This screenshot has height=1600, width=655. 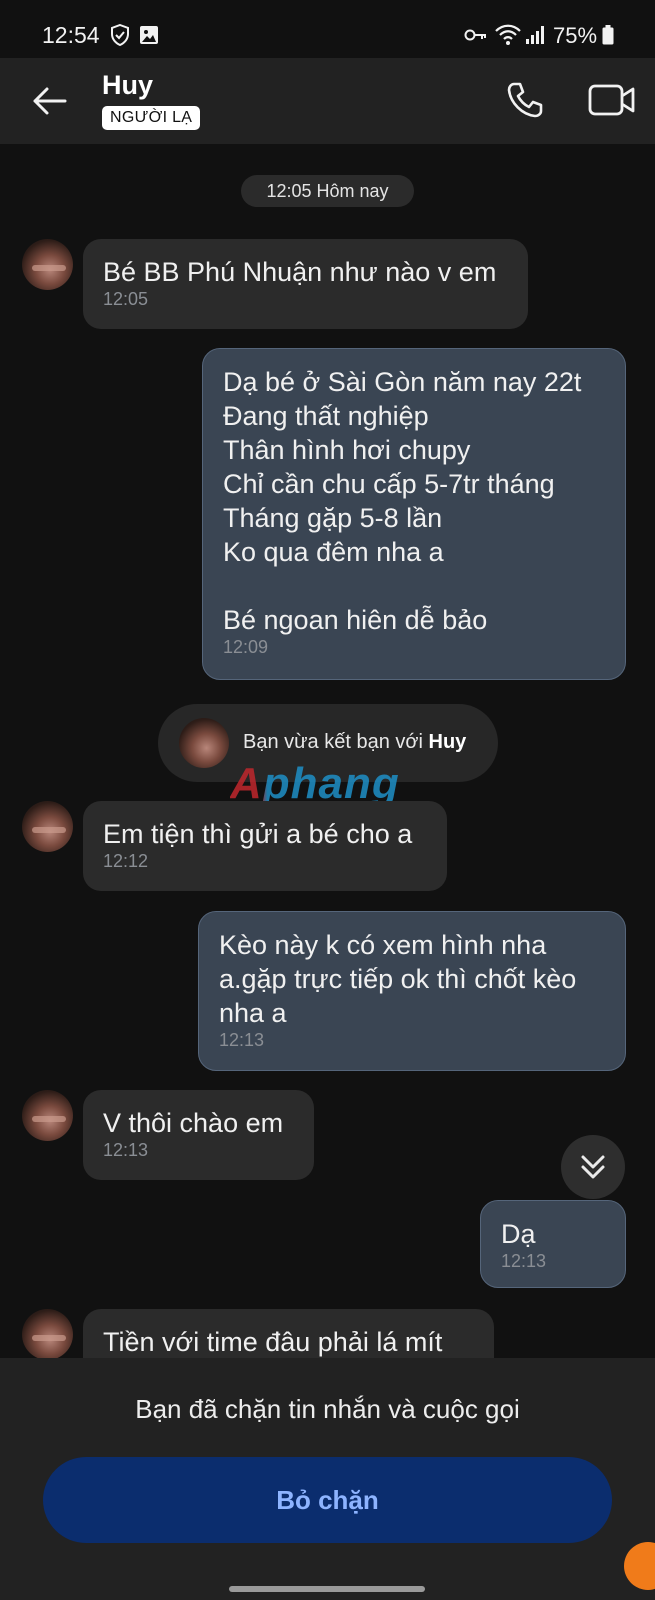 I want to click on signal-icon, so click(x=536, y=37).